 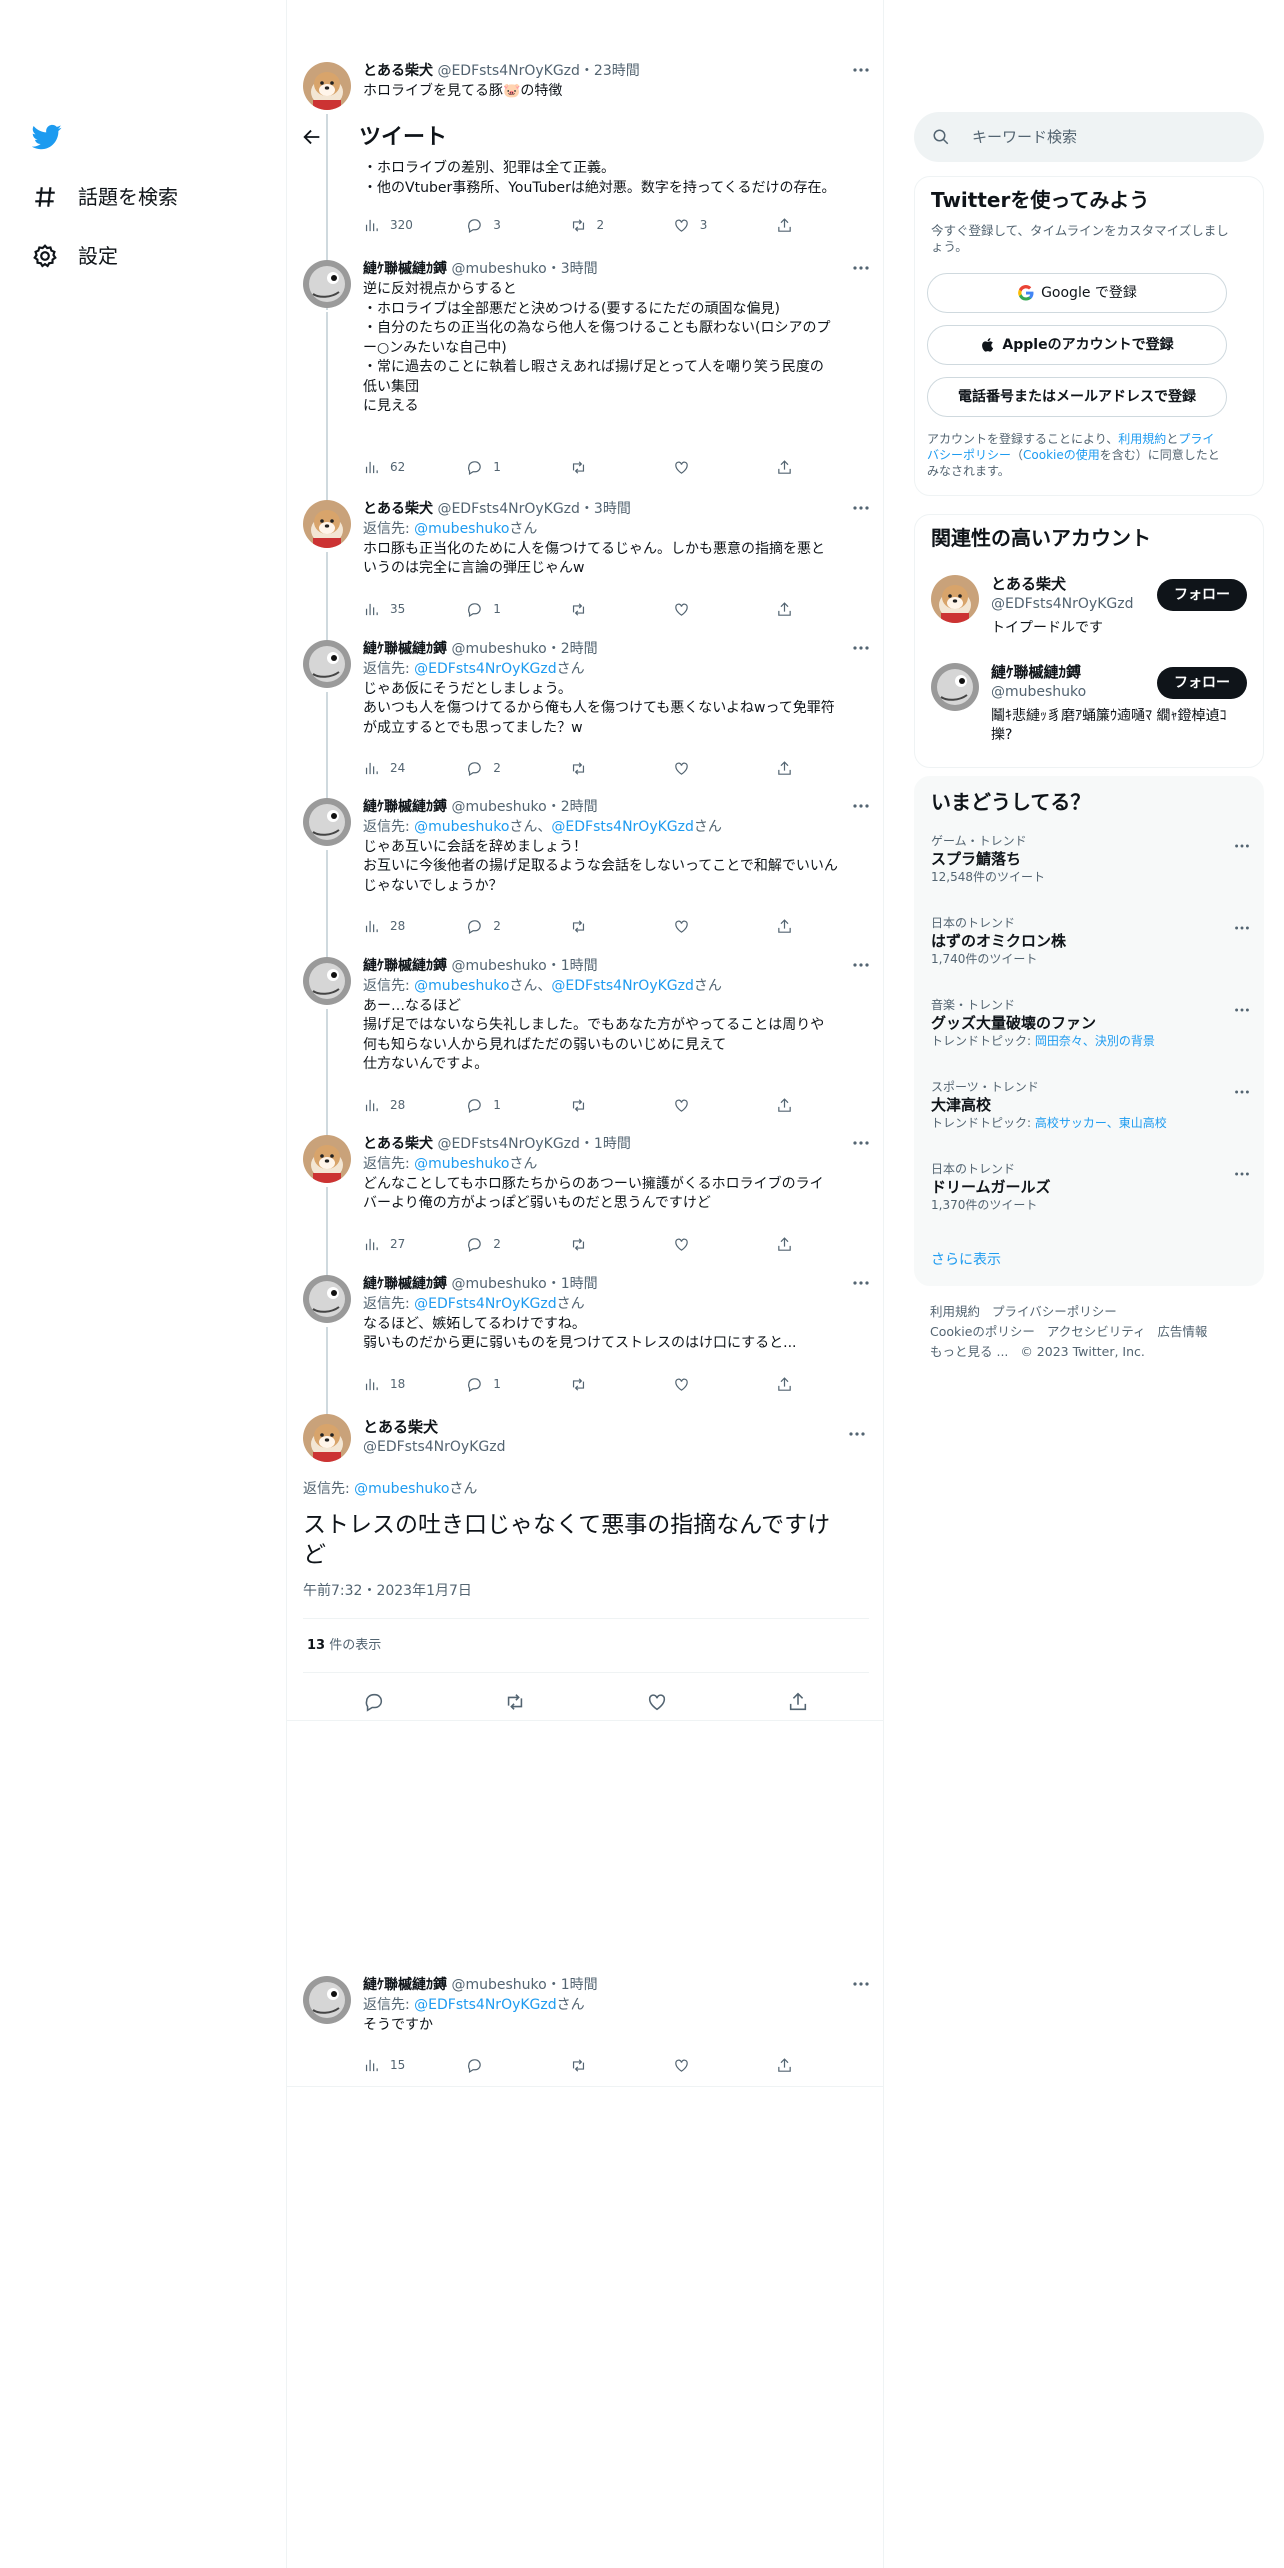 I want to click on footer-link: 利用規約, so click(x=955, y=1311).